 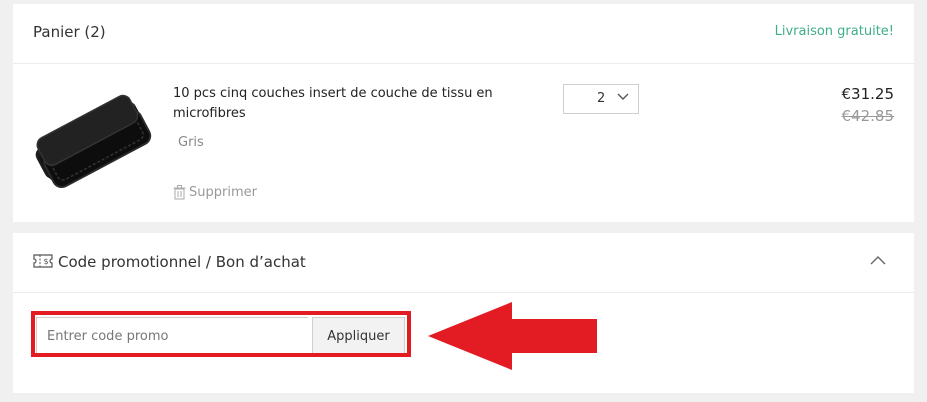 What do you see at coordinates (179, 192) in the screenshot?
I see `trash-icon` at bounding box center [179, 192].